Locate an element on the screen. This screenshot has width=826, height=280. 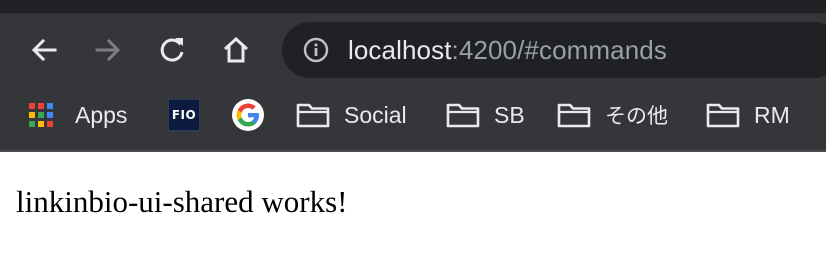
tab-strip-edge is located at coordinates (413, 7).